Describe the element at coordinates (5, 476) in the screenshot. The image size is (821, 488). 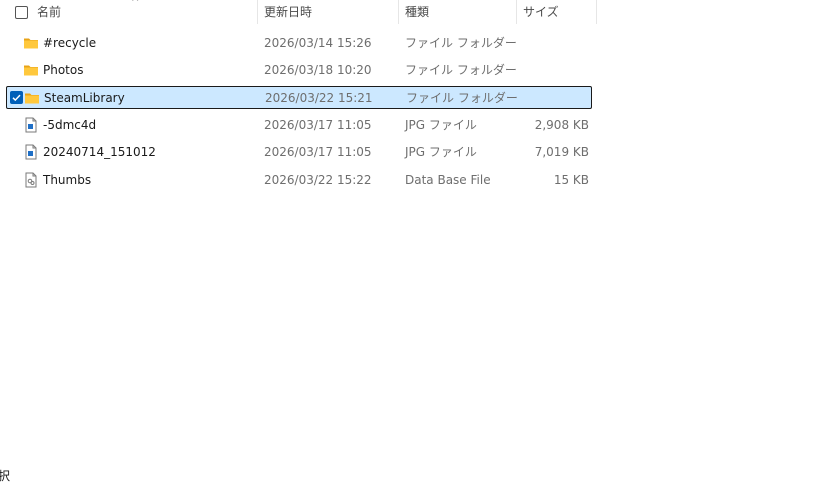
I see `status-bar-text: 択` at that location.